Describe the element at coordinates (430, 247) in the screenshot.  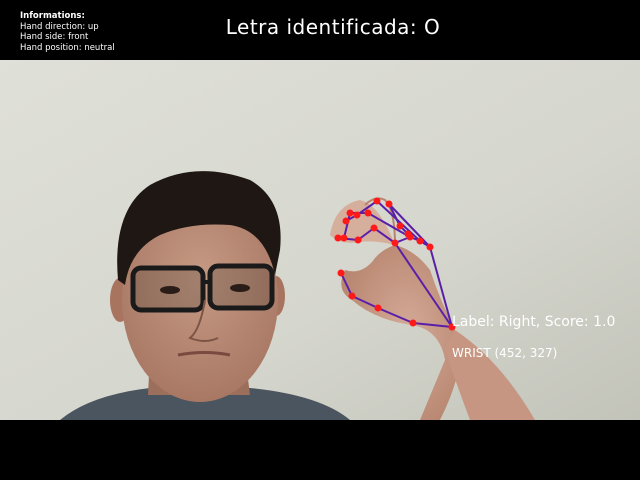
I see `landmark-point-pinky-mcp` at that location.